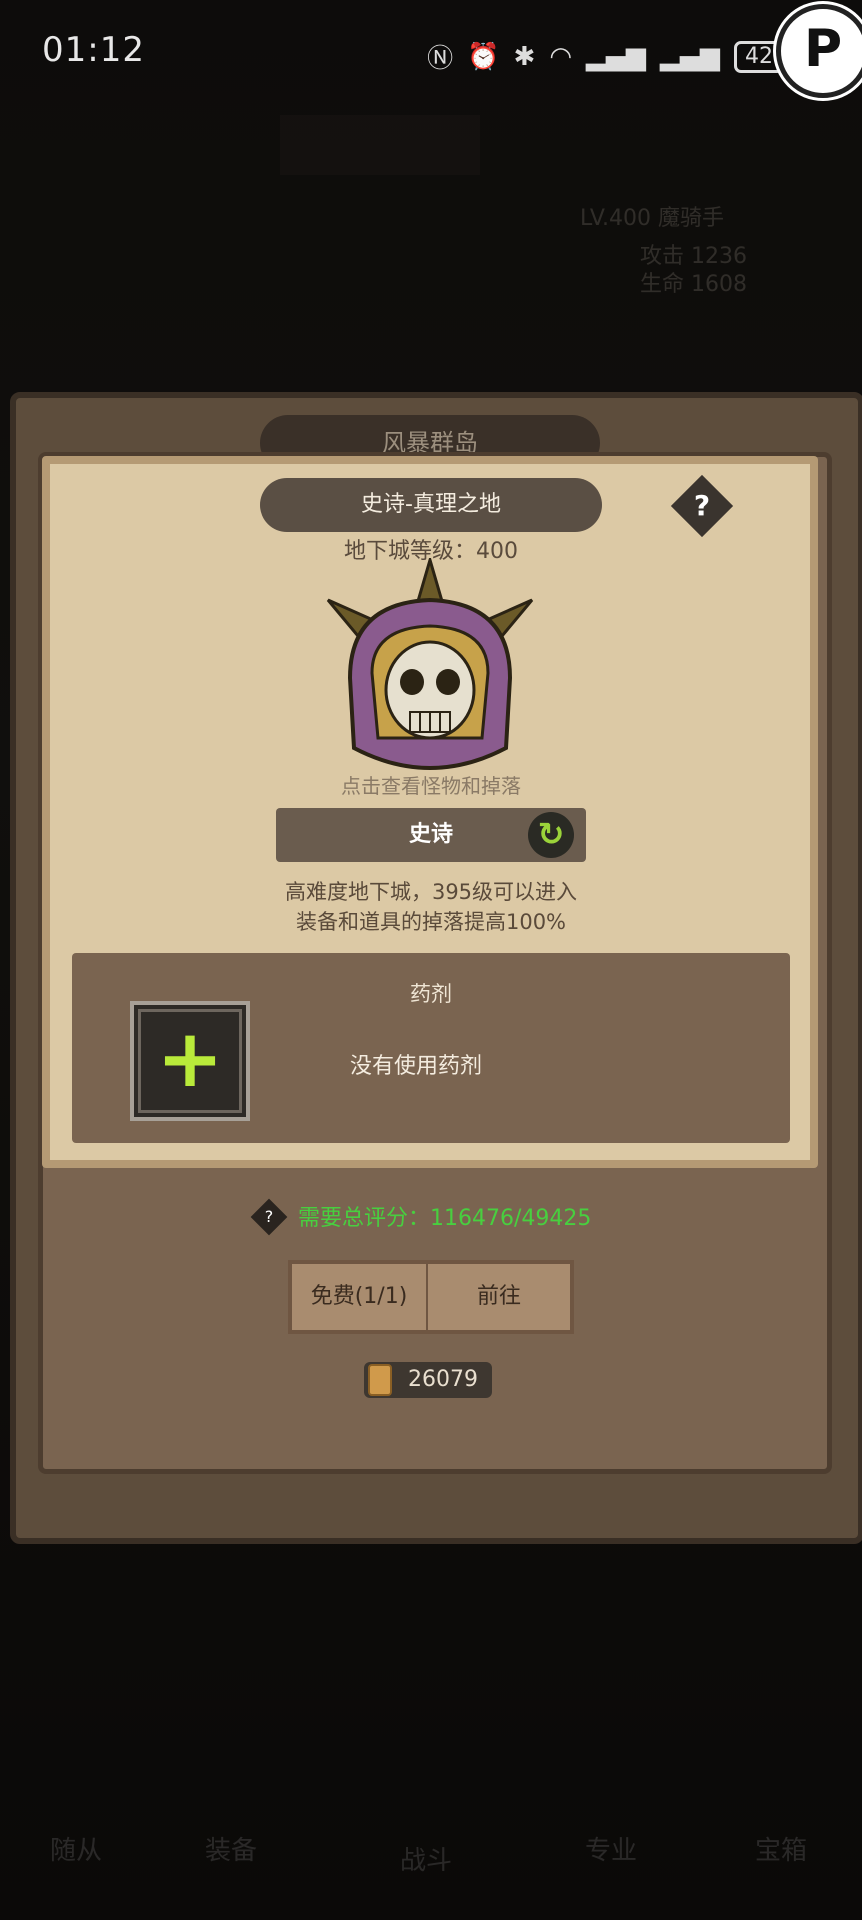 Image resolution: width=862 pixels, height=1920 pixels. What do you see at coordinates (440, 59) in the screenshot?
I see `nfc-icon: Ⓝ` at bounding box center [440, 59].